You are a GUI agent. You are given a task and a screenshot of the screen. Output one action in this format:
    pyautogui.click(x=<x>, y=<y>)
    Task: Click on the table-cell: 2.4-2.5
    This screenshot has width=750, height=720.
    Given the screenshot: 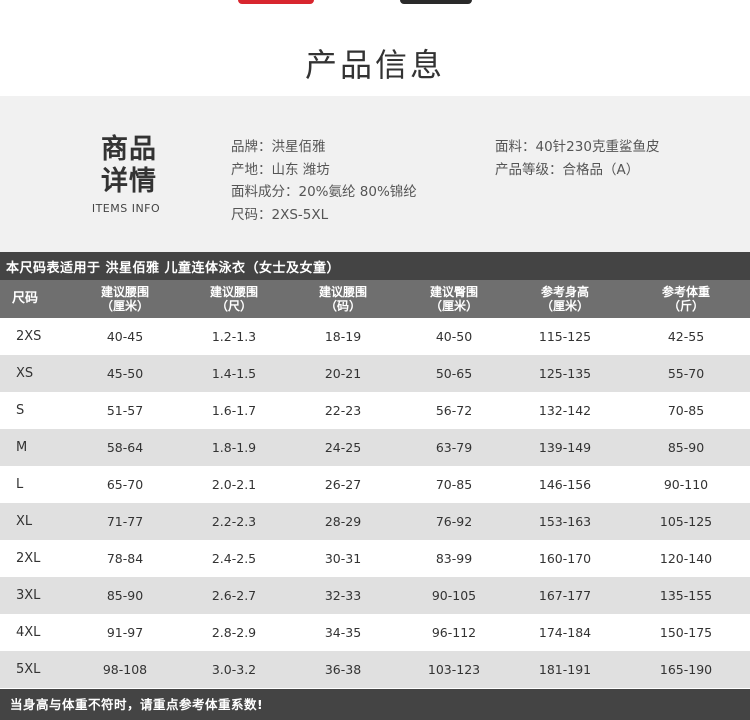 What is the action you would take?
    pyautogui.click(x=234, y=558)
    